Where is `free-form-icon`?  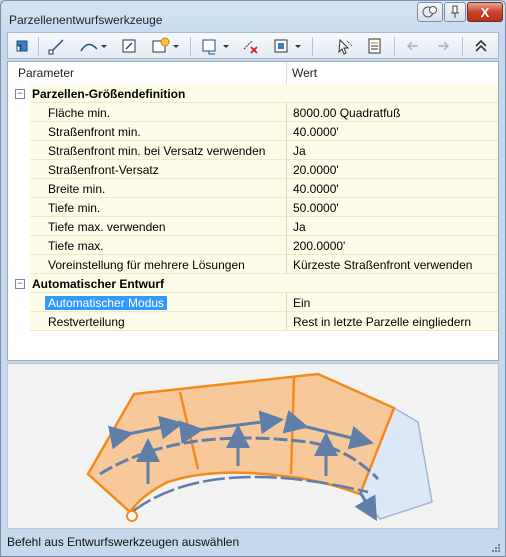
free-form-icon is located at coordinates (129, 46).